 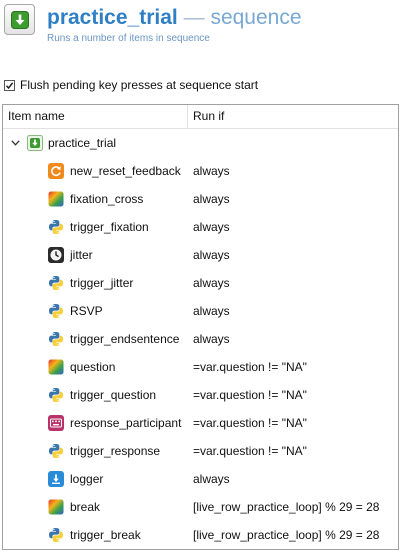 I want to click on tree-item-row: trigger_jitter always, so click(x=200, y=283).